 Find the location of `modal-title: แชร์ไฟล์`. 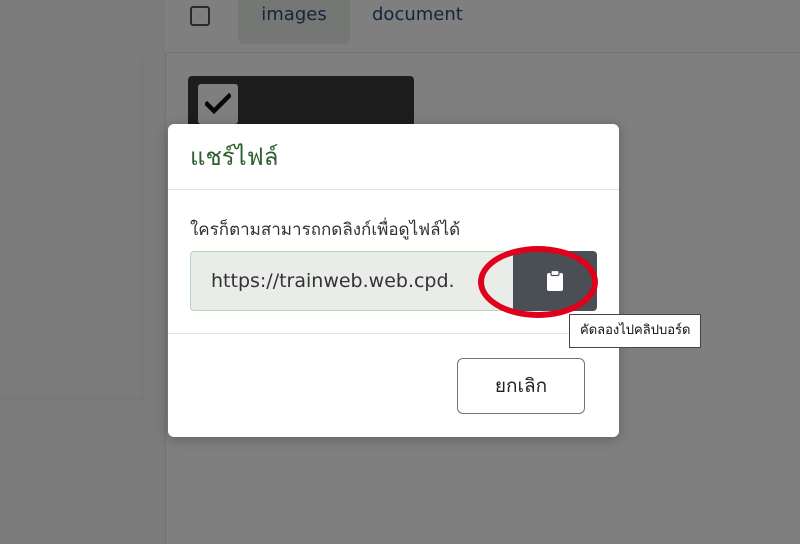

modal-title: แชร์ไฟล์ is located at coordinates (234, 157).